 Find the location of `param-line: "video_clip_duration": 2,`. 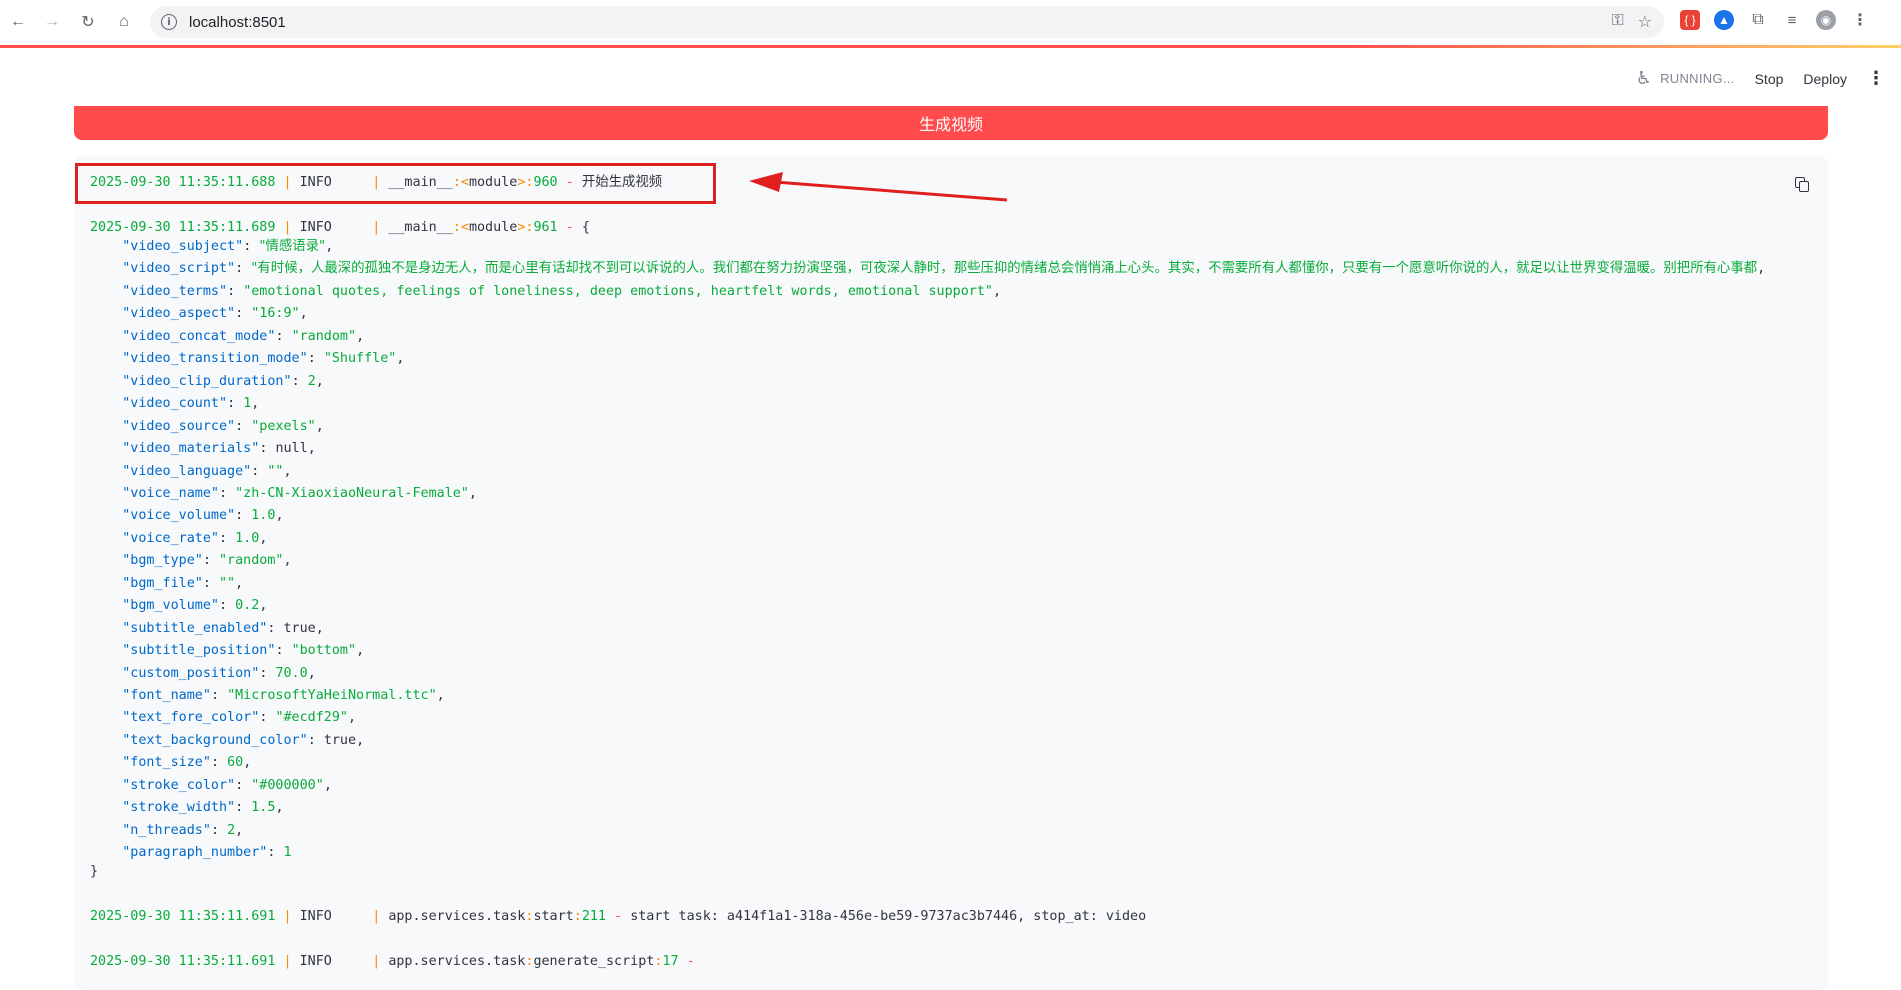

param-line: "video_clip_duration": 2, is located at coordinates (223, 381).